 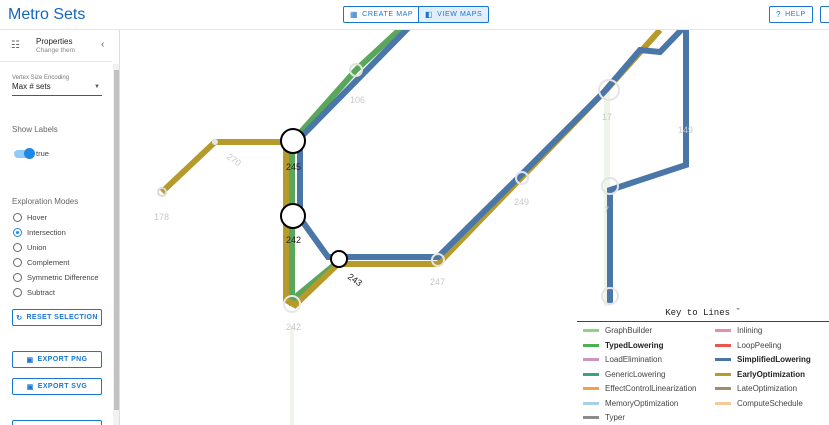 I want to click on help-icon: ?, so click(x=779, y=14).